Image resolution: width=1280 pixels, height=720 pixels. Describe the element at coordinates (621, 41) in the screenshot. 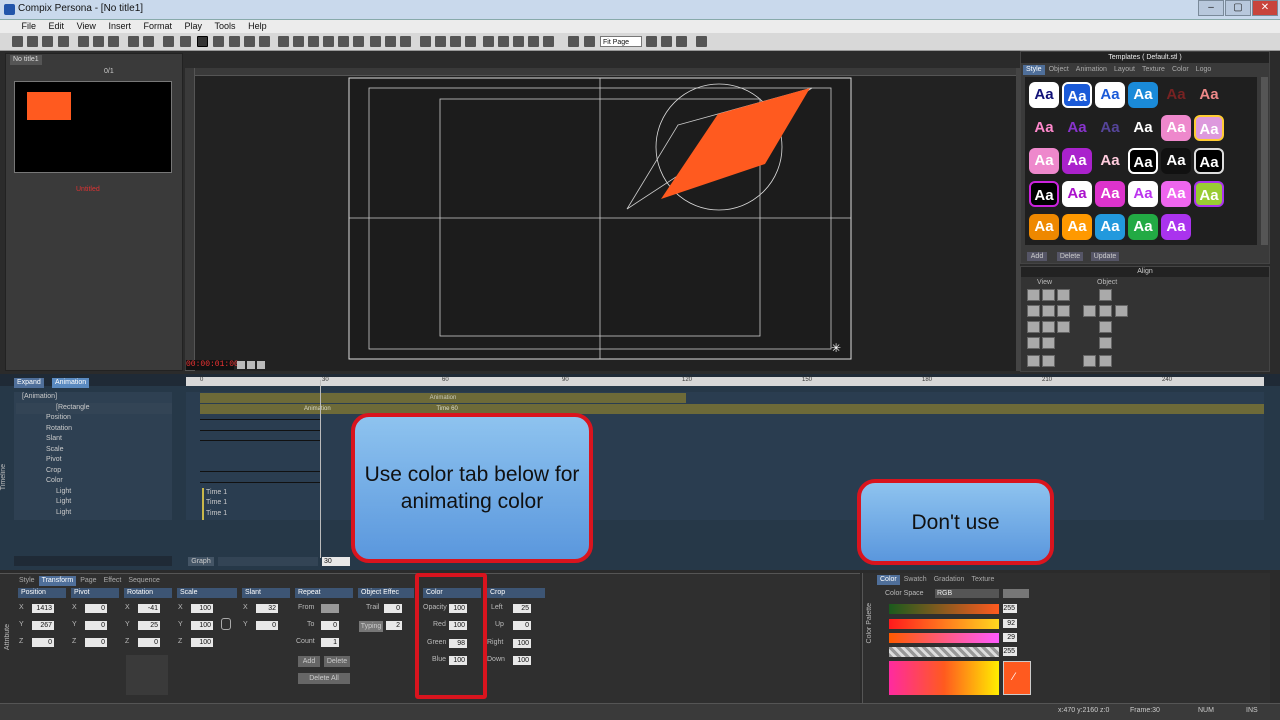

I see `zoom-select: Fit Page` at that location.